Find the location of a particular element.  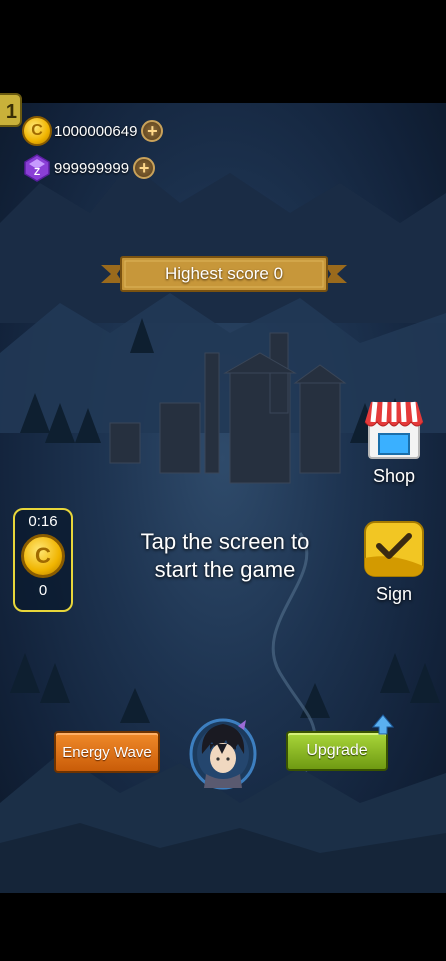

timer-count: 0 is located at coordinates (43, 590).